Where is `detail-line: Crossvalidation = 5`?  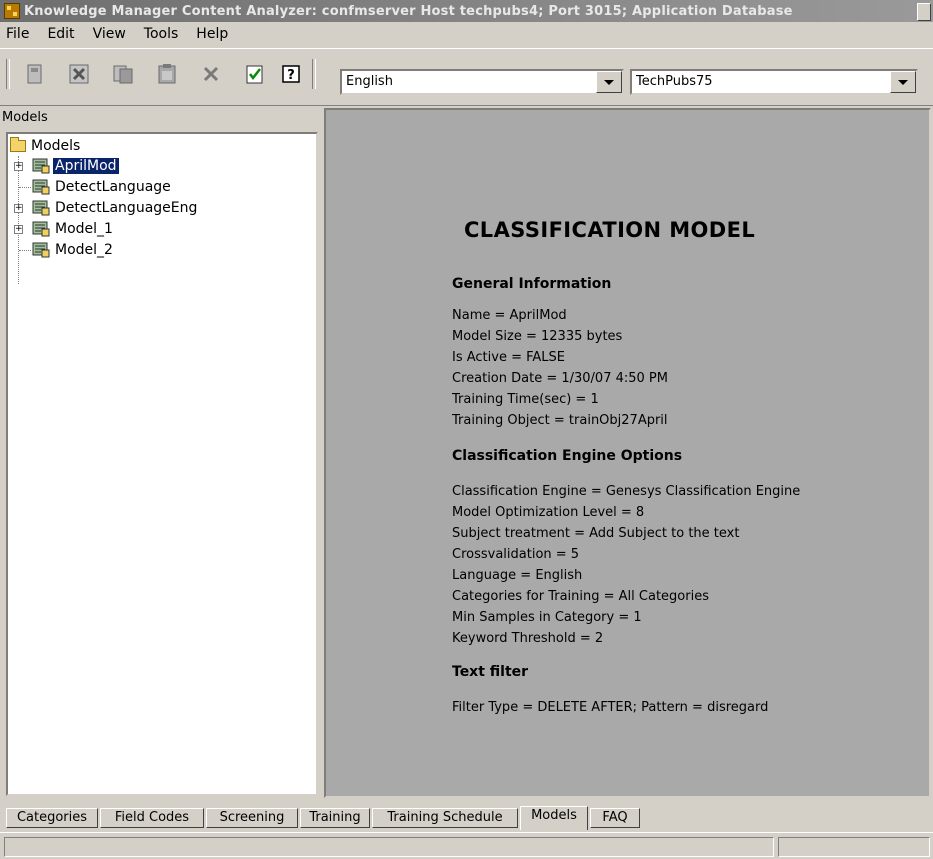
detail-line: Crossvalidation = 5 is located at coordinates (516, 554).